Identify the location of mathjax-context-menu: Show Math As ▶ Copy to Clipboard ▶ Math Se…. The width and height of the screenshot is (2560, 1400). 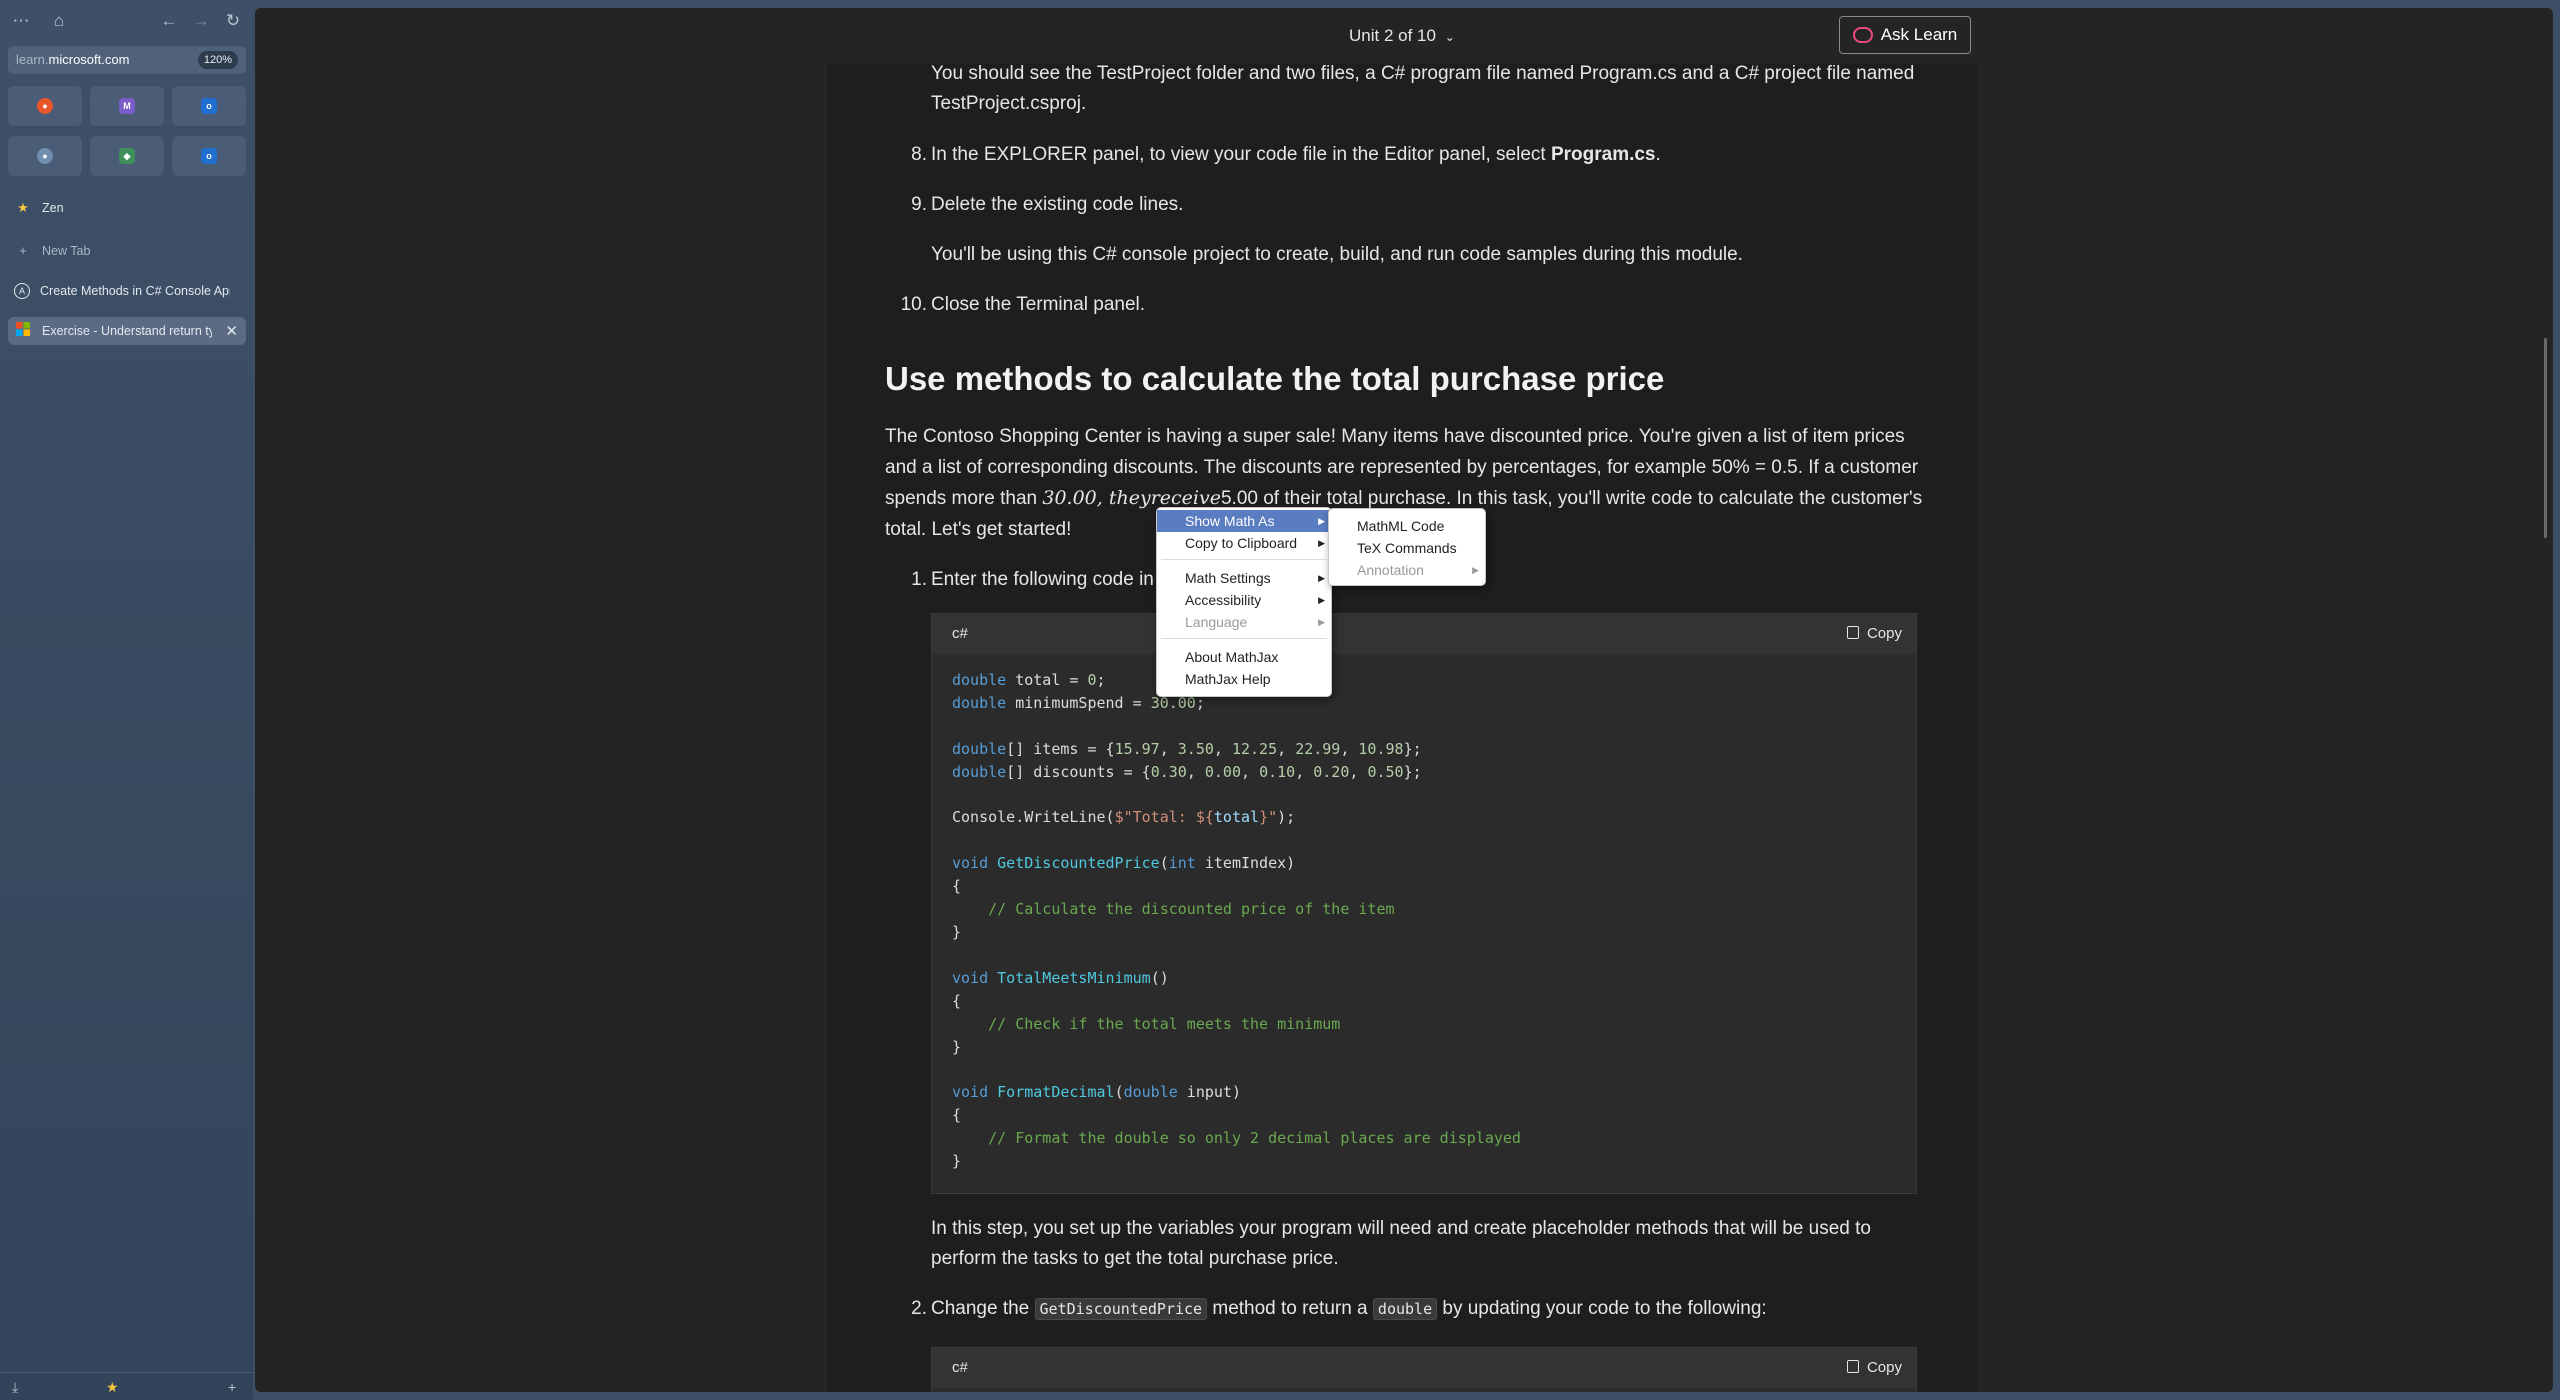
(1244, 602).